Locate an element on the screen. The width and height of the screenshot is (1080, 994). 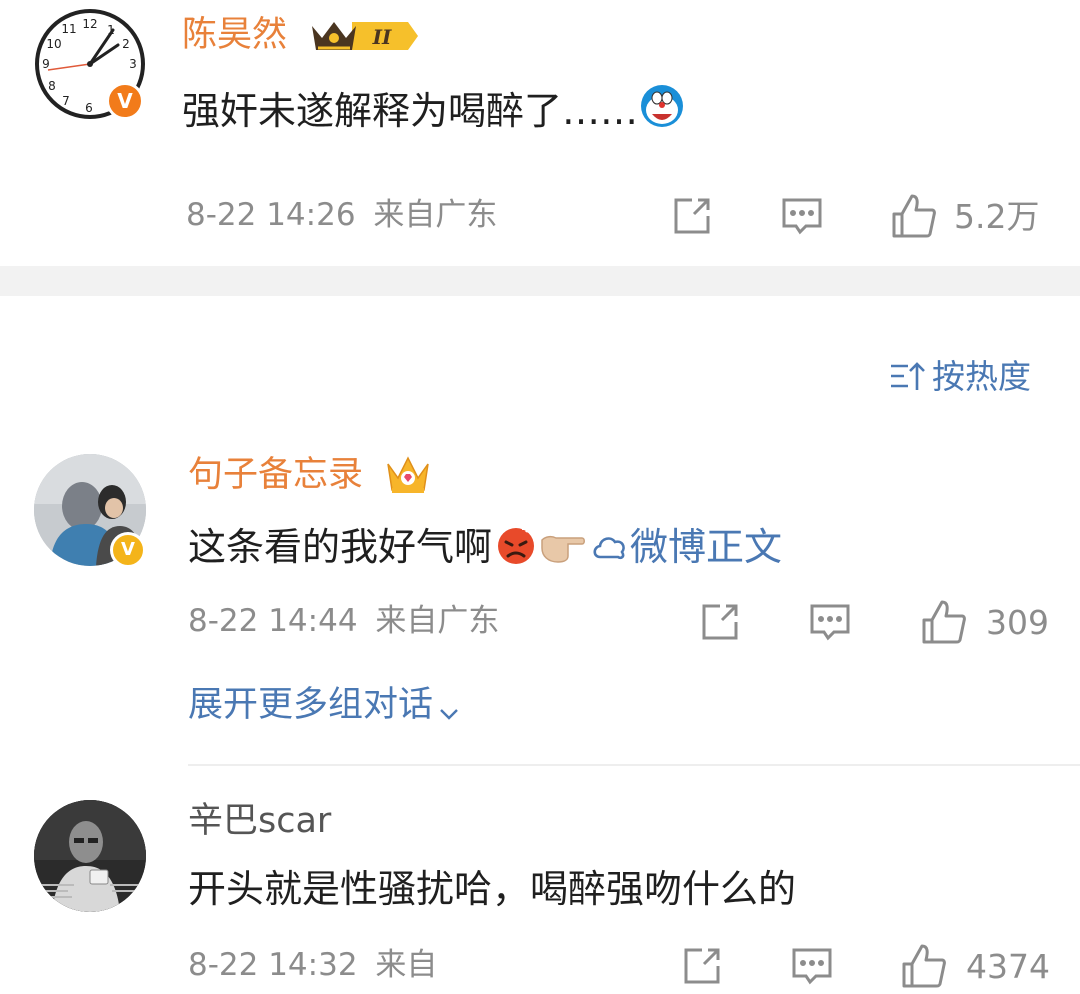
level-text: II is located at coordinates (382, 37).